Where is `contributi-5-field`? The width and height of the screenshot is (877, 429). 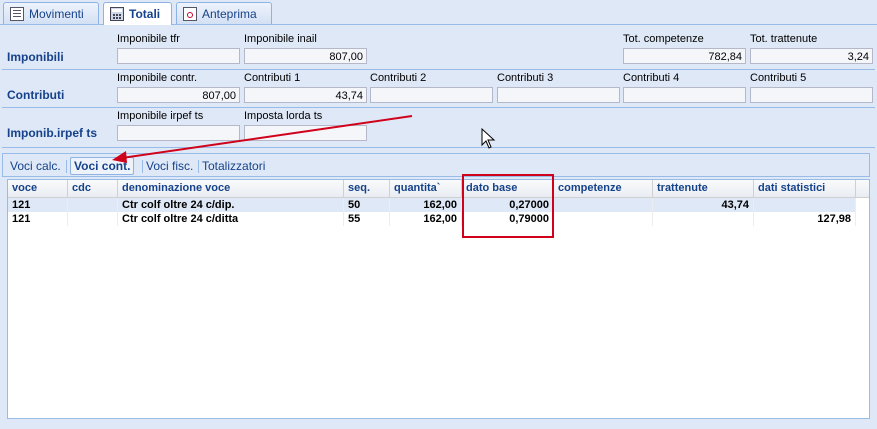 contributi-5-field is located at coordinates (811, 95).